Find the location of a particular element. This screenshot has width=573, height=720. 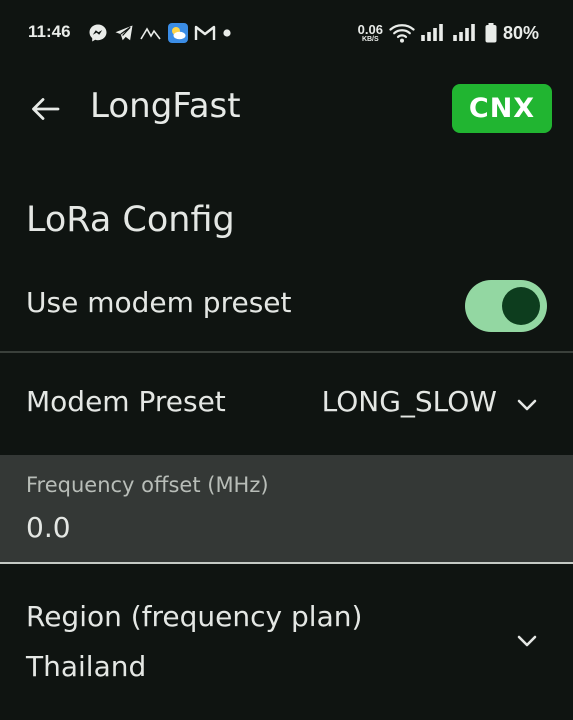

arrow-back-icon is located at coordinates (46, 109).